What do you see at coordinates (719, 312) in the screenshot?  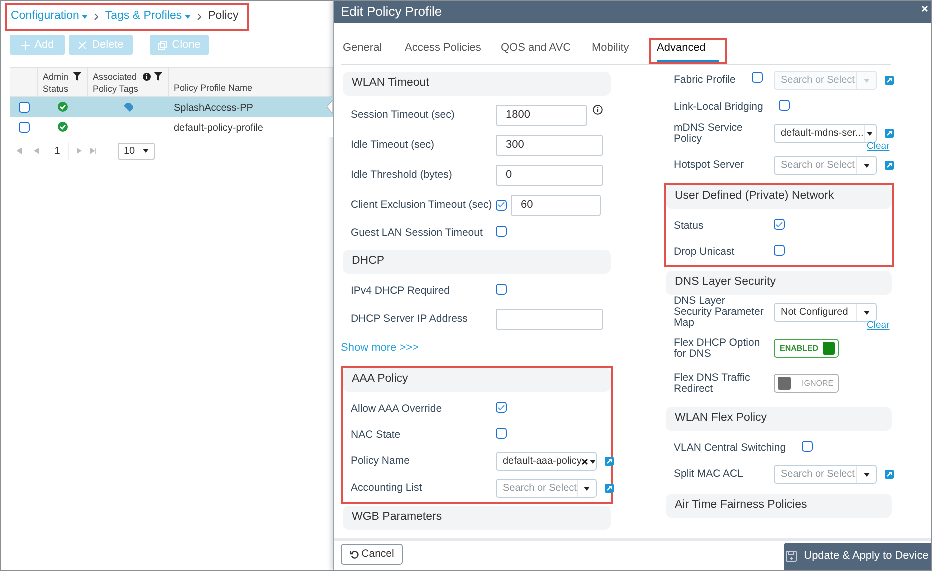 I see `field-label: DNS Layer Security Parameter Map` at bounding box center [719, 312].